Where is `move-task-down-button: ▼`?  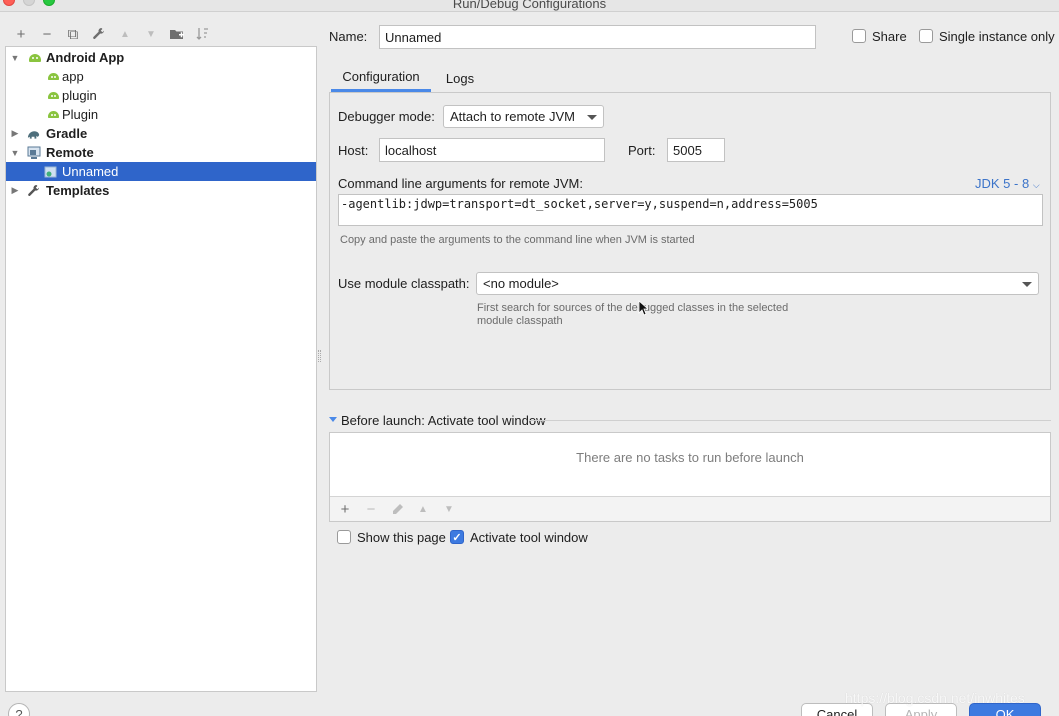
move-task-down-button: ▼ is located at coordinates (449, 509).